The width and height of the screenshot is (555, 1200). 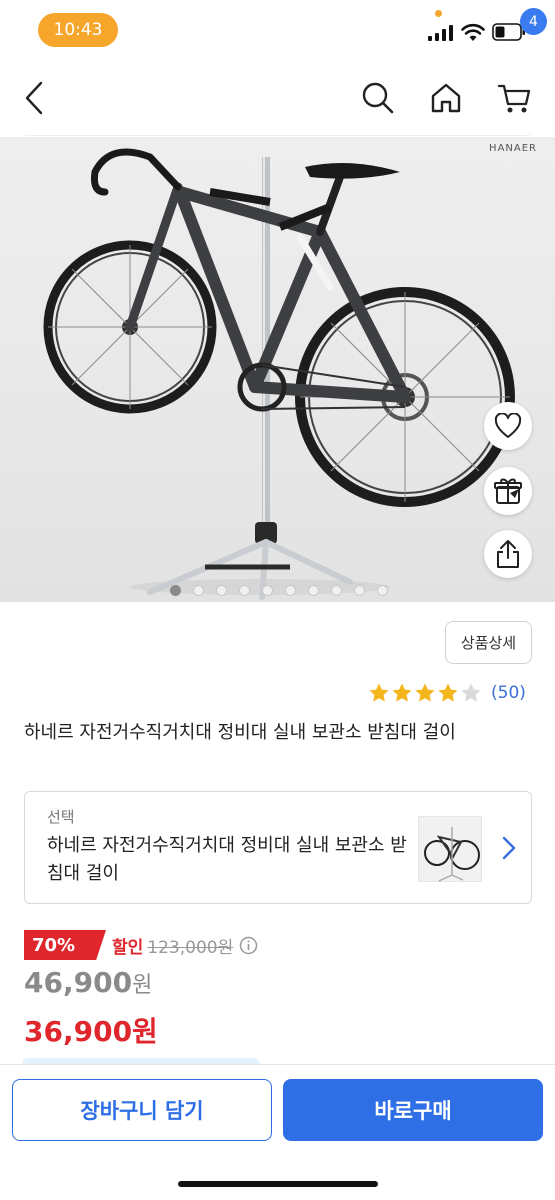 I want to click on option-selector: 선택 하네르 자전거수직거치대 정비대 실내 보관소 받침대 걸이, so click(x=278, y=847).